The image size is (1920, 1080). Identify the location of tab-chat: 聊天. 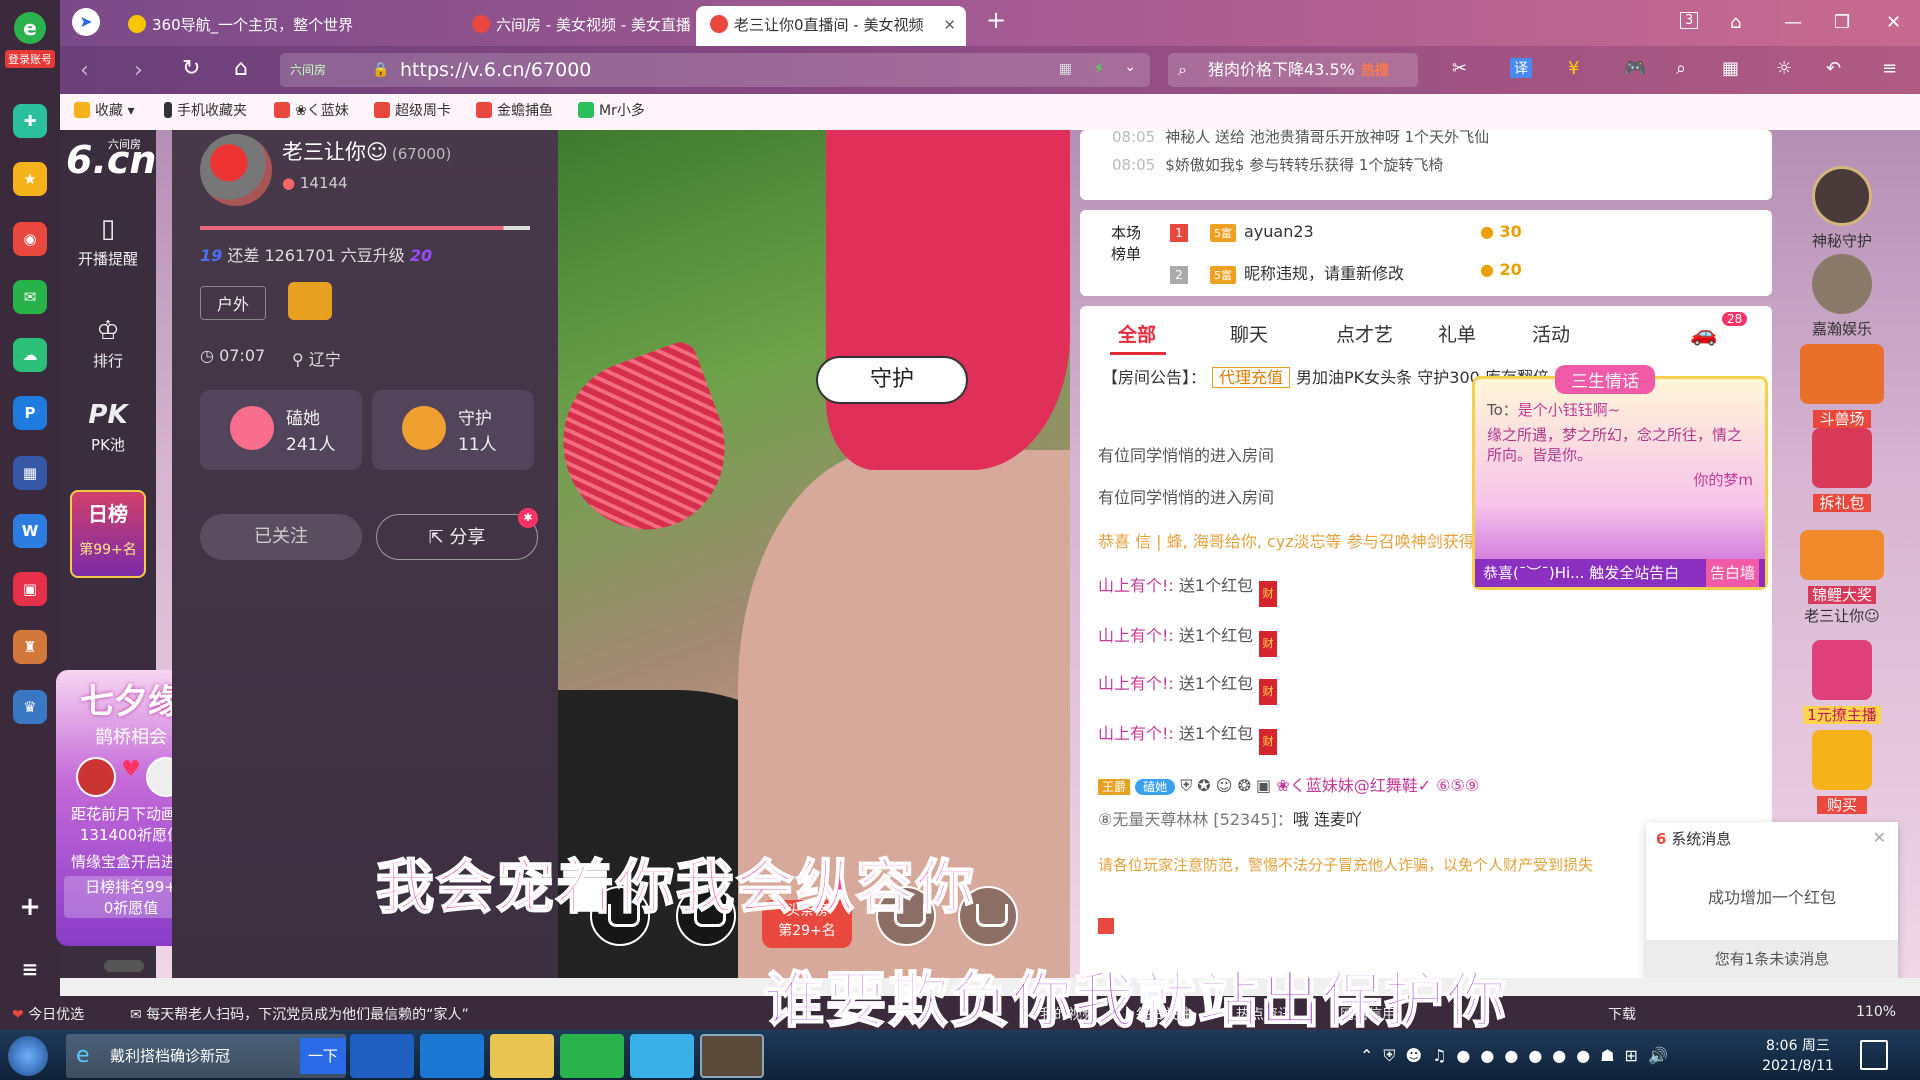
(1249, 333).